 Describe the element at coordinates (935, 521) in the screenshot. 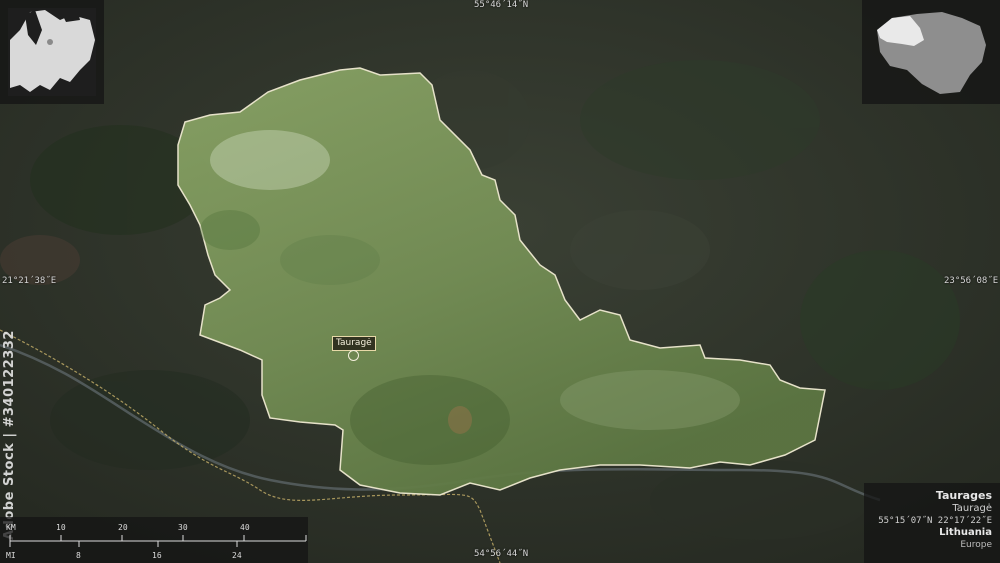

I see `center-coordinates: 55°15´07˝N 22°17´22˝E` at that location.